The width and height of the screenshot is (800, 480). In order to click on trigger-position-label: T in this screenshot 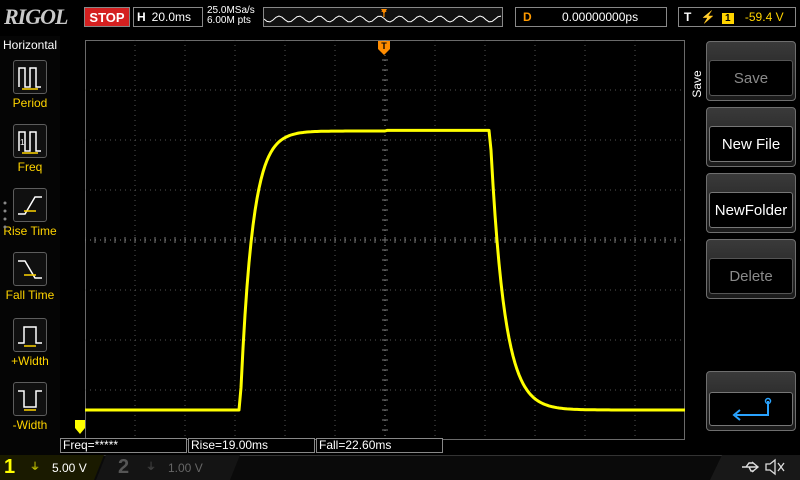, I will do `click(384, 46)`.